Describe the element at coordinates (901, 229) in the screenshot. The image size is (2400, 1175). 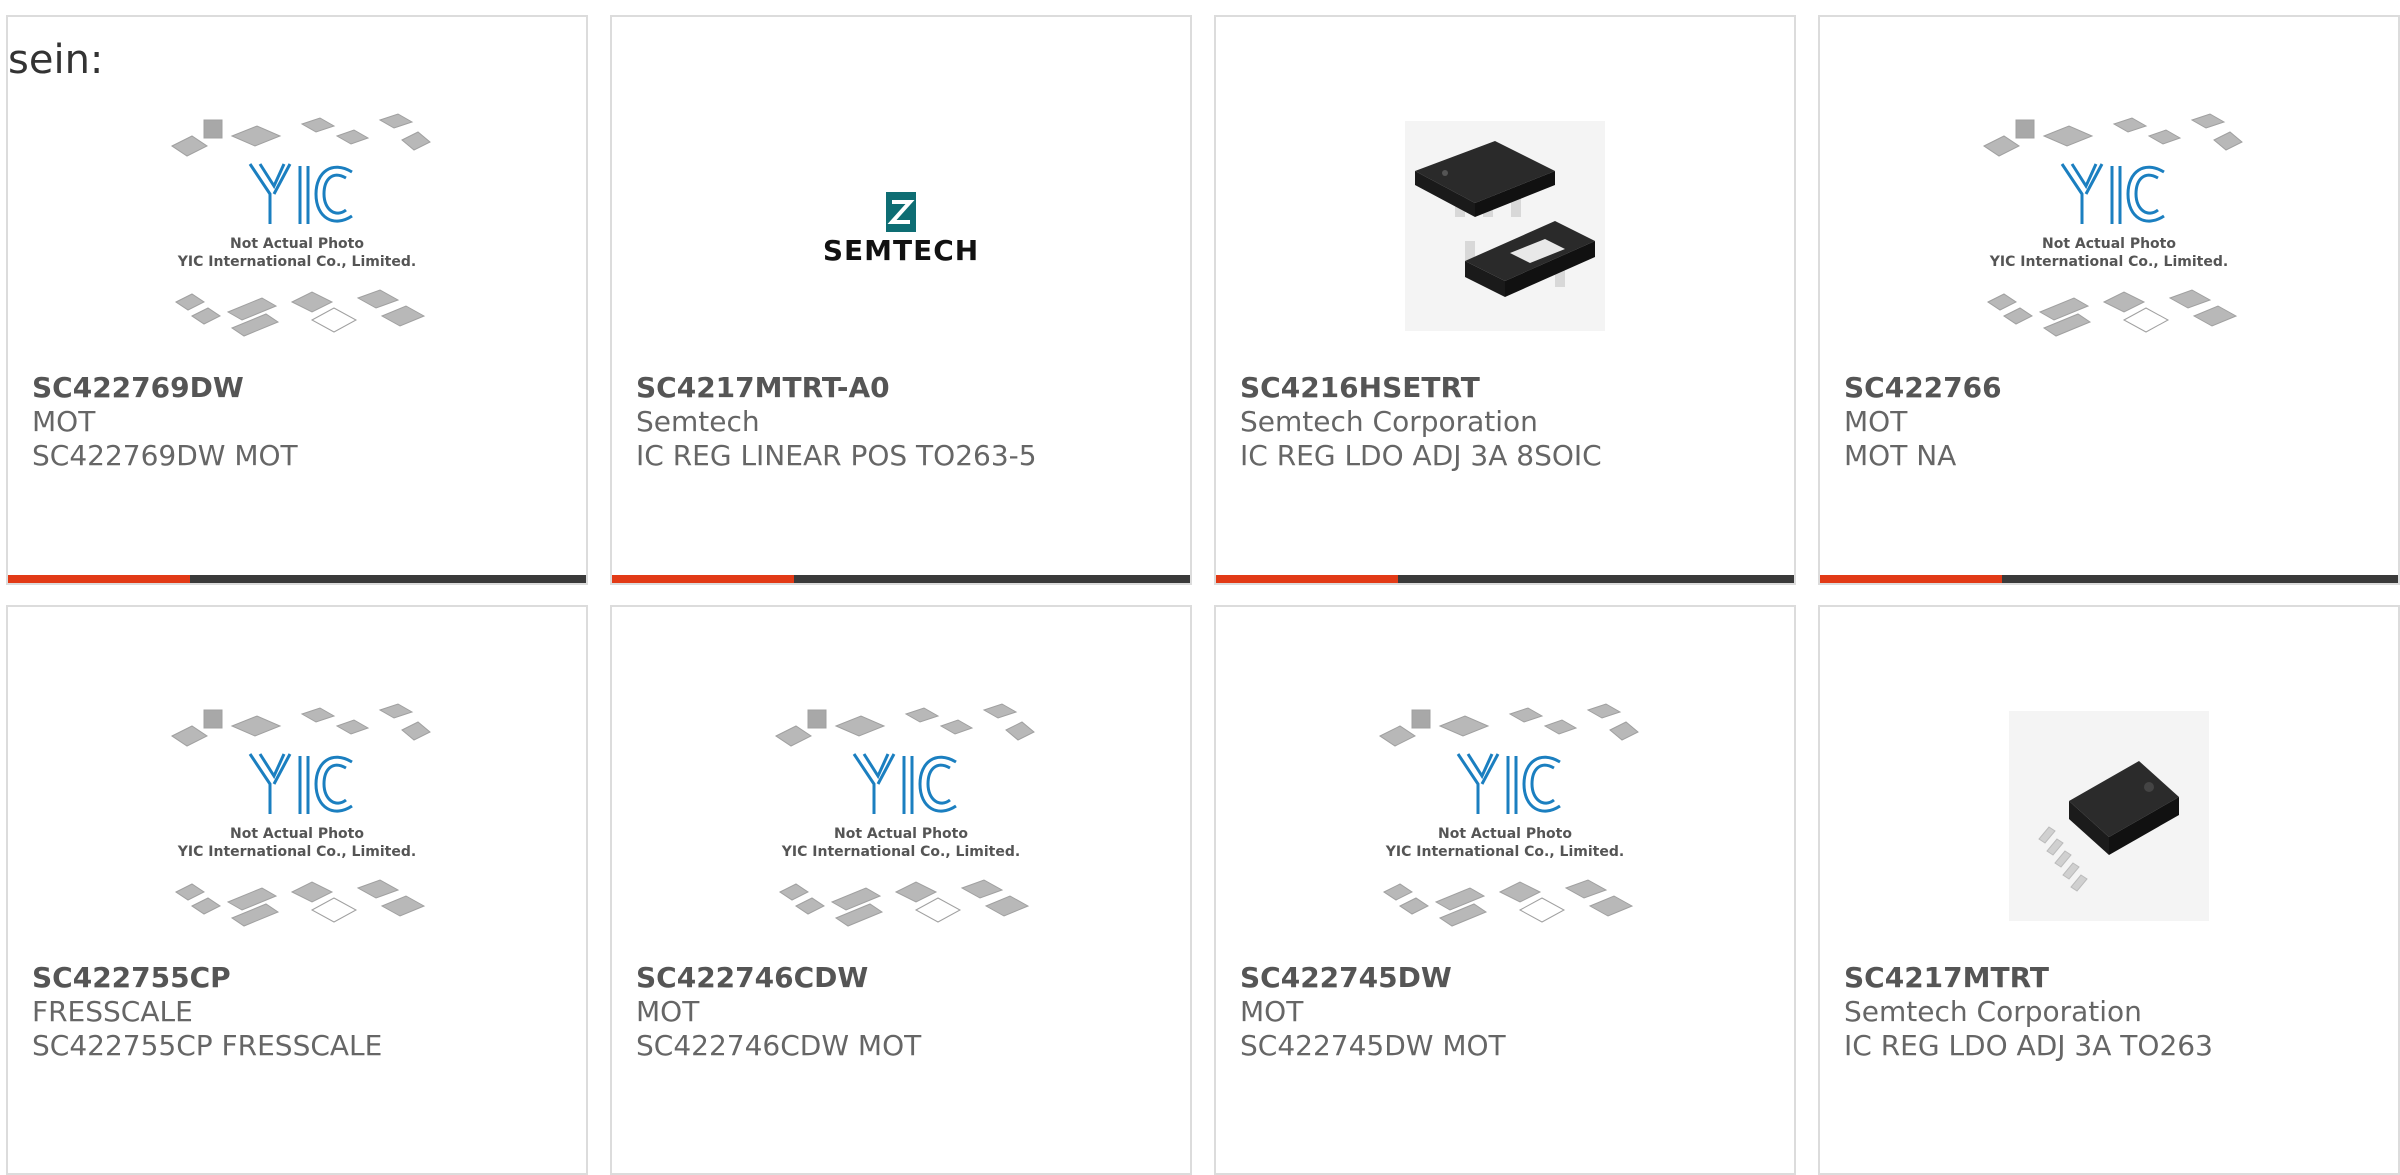
I see `semtech-logo-icon: SEMTECH` at that location.